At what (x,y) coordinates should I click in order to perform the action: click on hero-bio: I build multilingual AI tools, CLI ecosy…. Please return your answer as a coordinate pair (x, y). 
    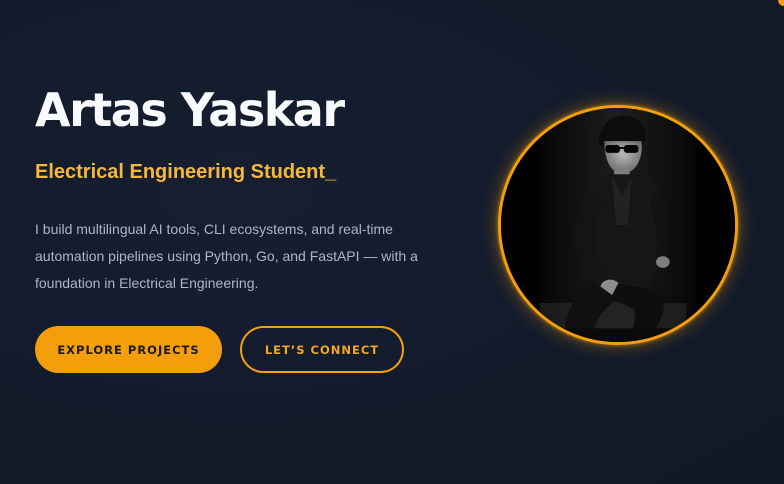
    Looking at the image, I should click on (226, 256).